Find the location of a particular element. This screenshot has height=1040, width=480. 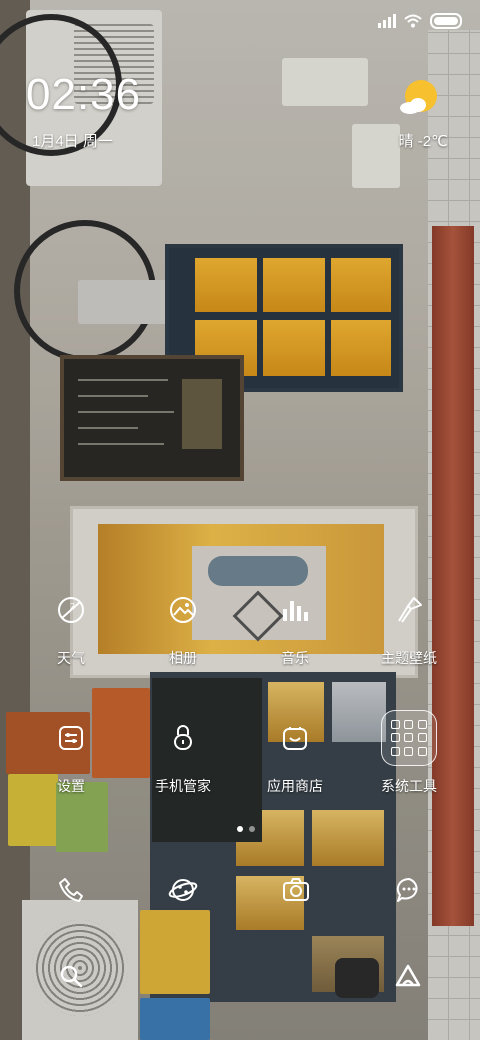

themes-icon is located at coordinates (409, 610).